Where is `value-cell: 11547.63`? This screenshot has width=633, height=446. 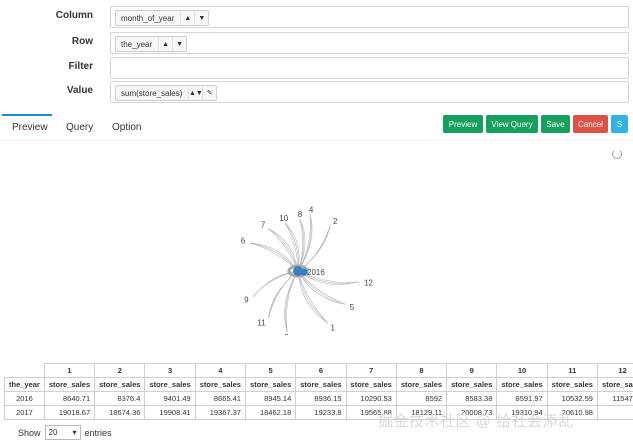
value-cell: 11547.63 is located at coordinates (614, 398).